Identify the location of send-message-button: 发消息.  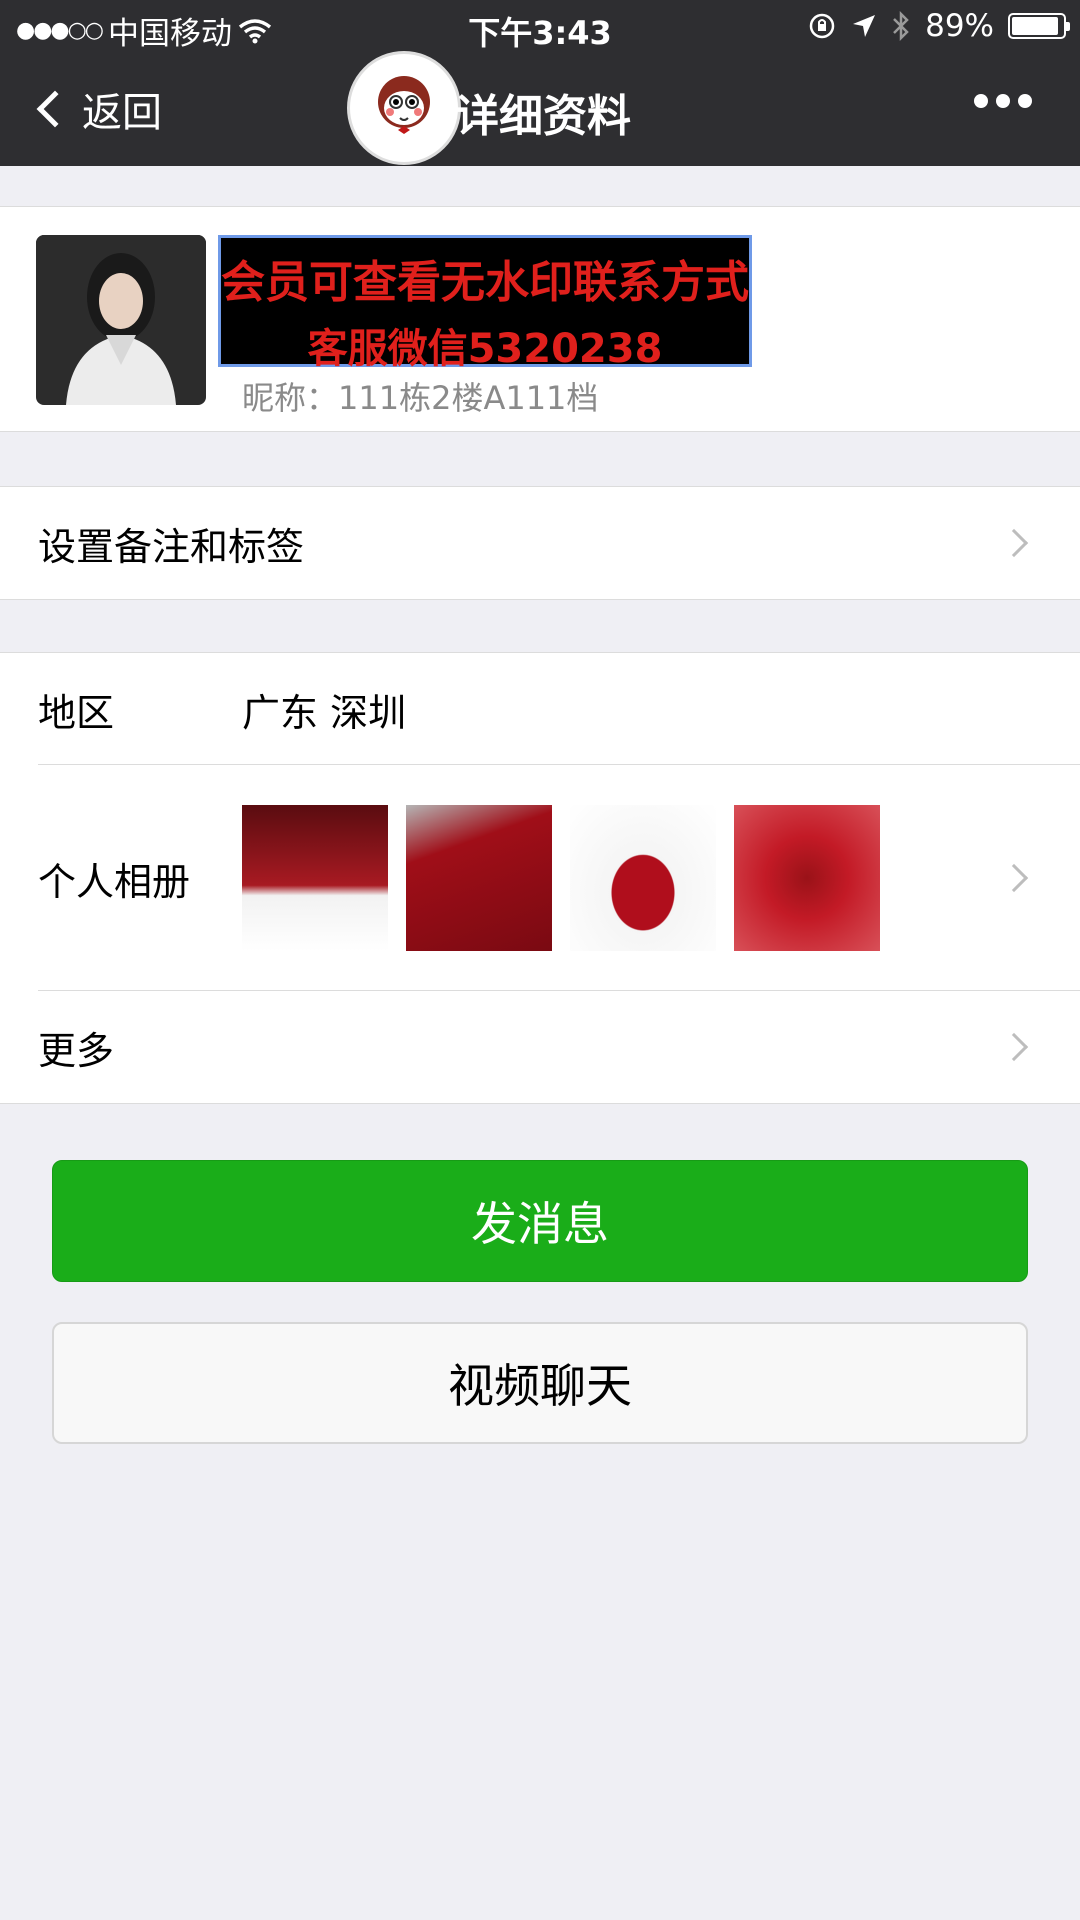
(540, 1221).